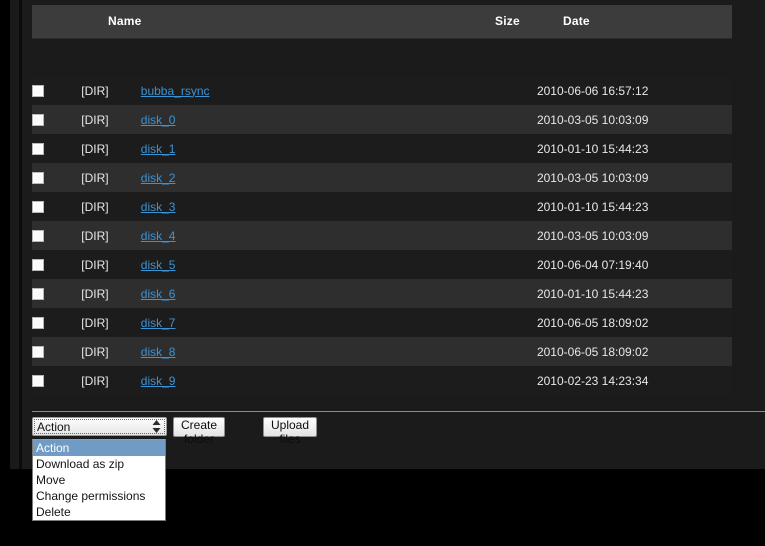 This screenshot has width=765, height=546. I want to click on table-row: [DIR] disk_4 2010-03-05 10:03:09, so click(382, 235).